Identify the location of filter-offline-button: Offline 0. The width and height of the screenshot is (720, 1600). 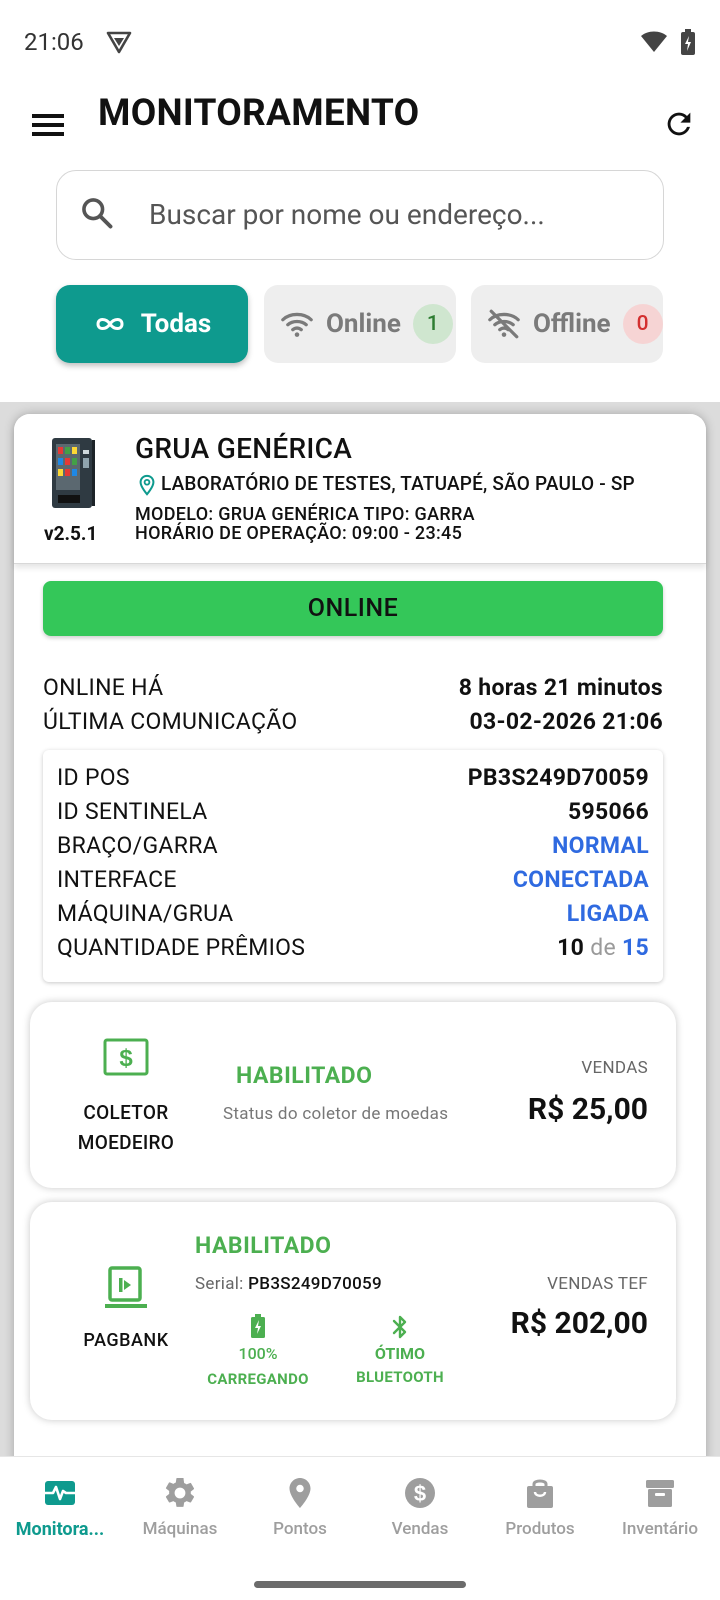
(567, 324).